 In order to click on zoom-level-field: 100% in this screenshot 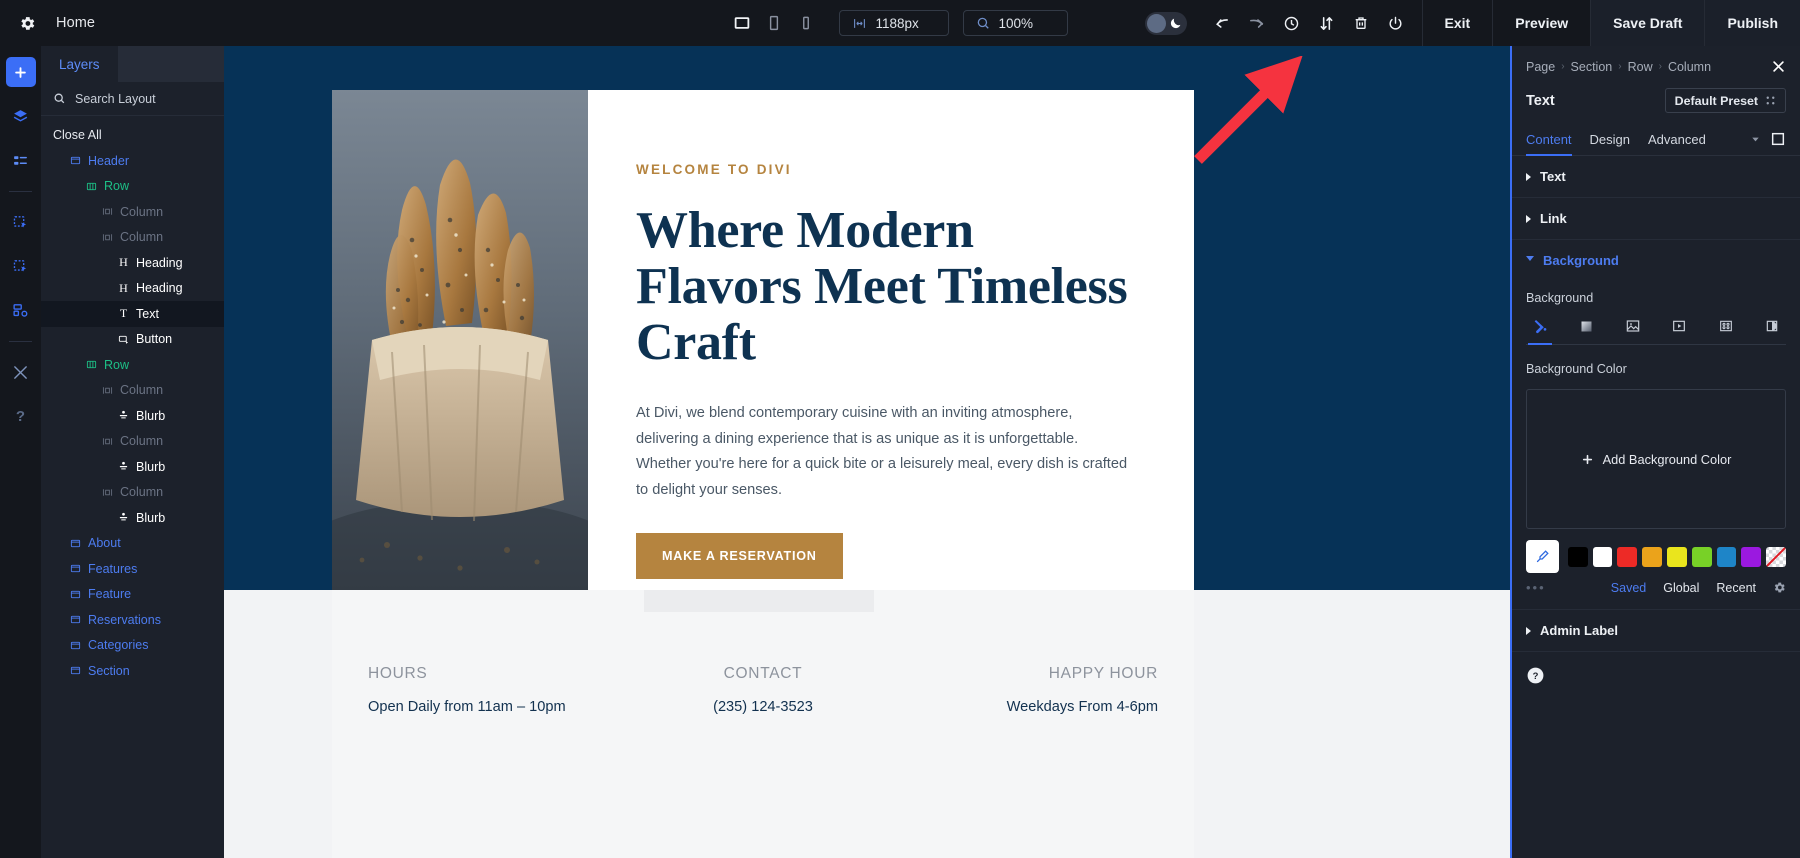, I will do `click(1015, 23)`.